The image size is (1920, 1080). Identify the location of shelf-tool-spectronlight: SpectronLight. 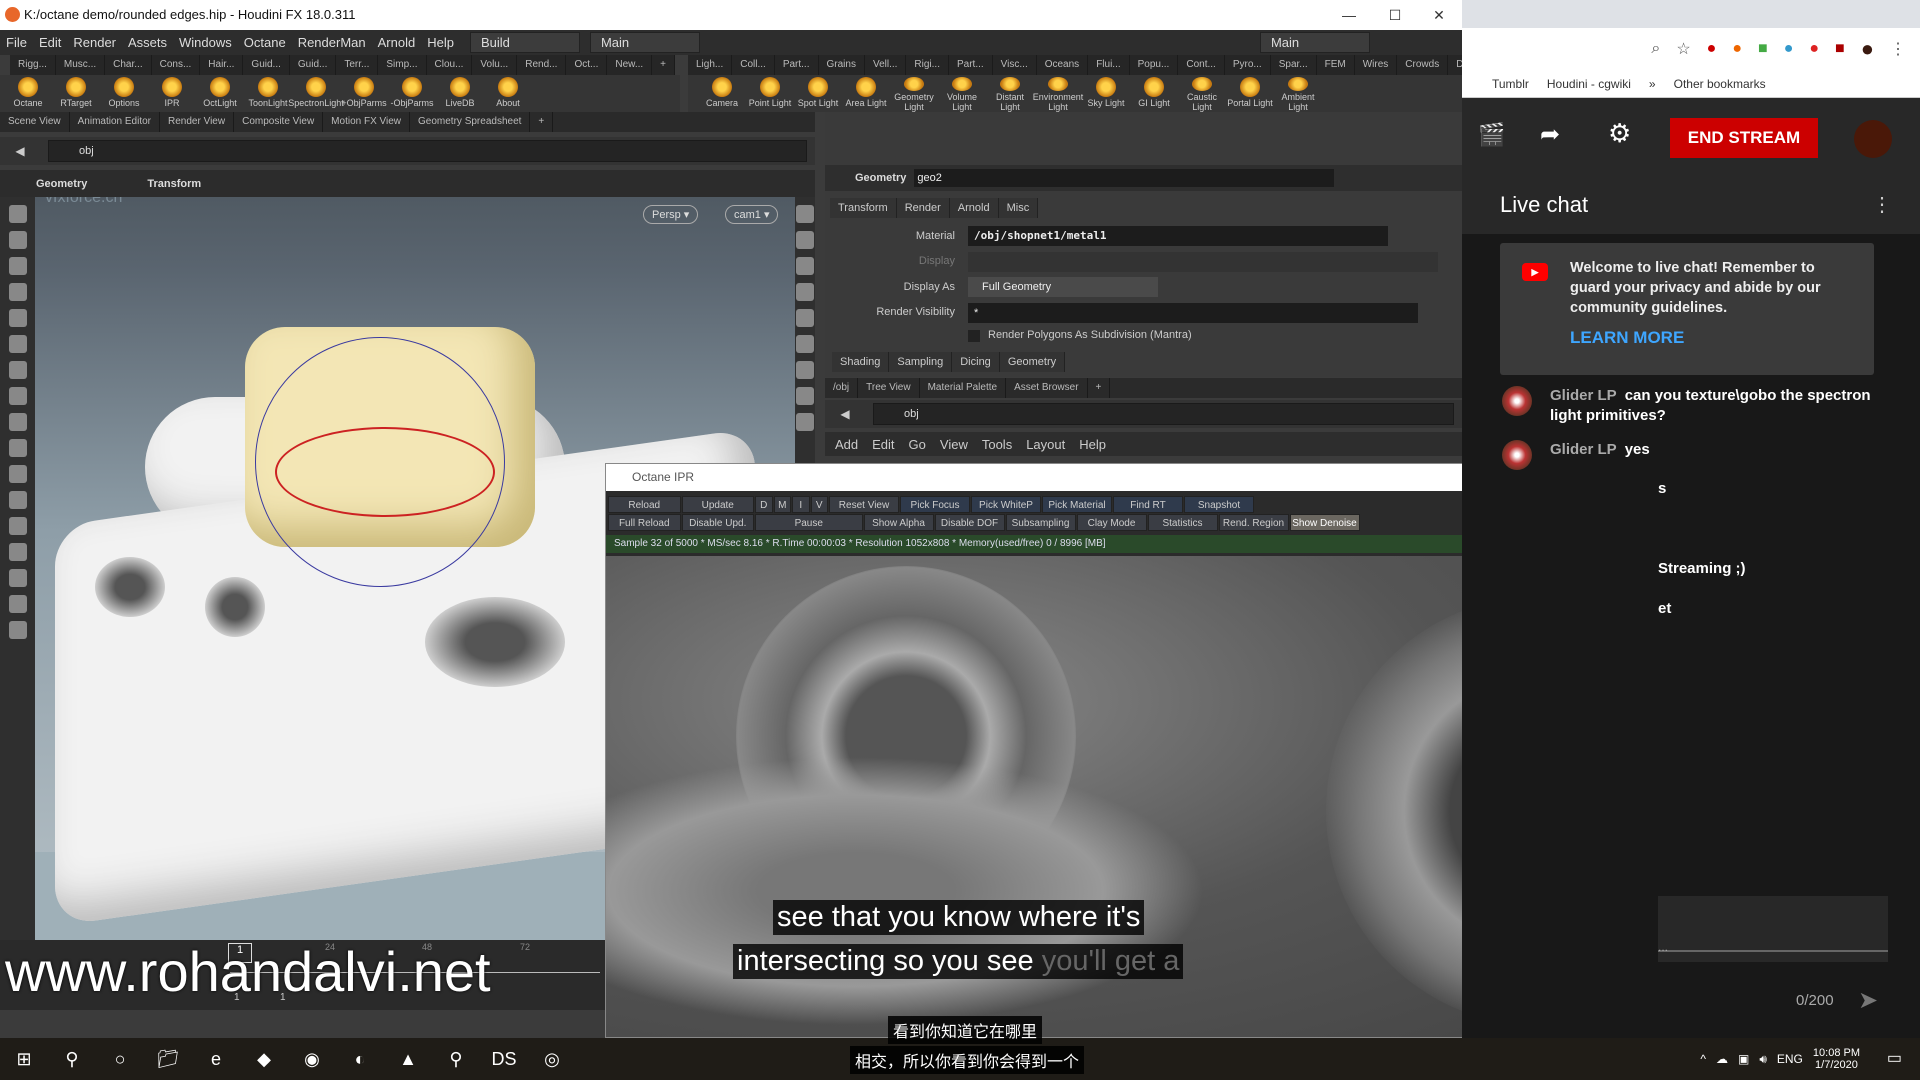
(316, 93).